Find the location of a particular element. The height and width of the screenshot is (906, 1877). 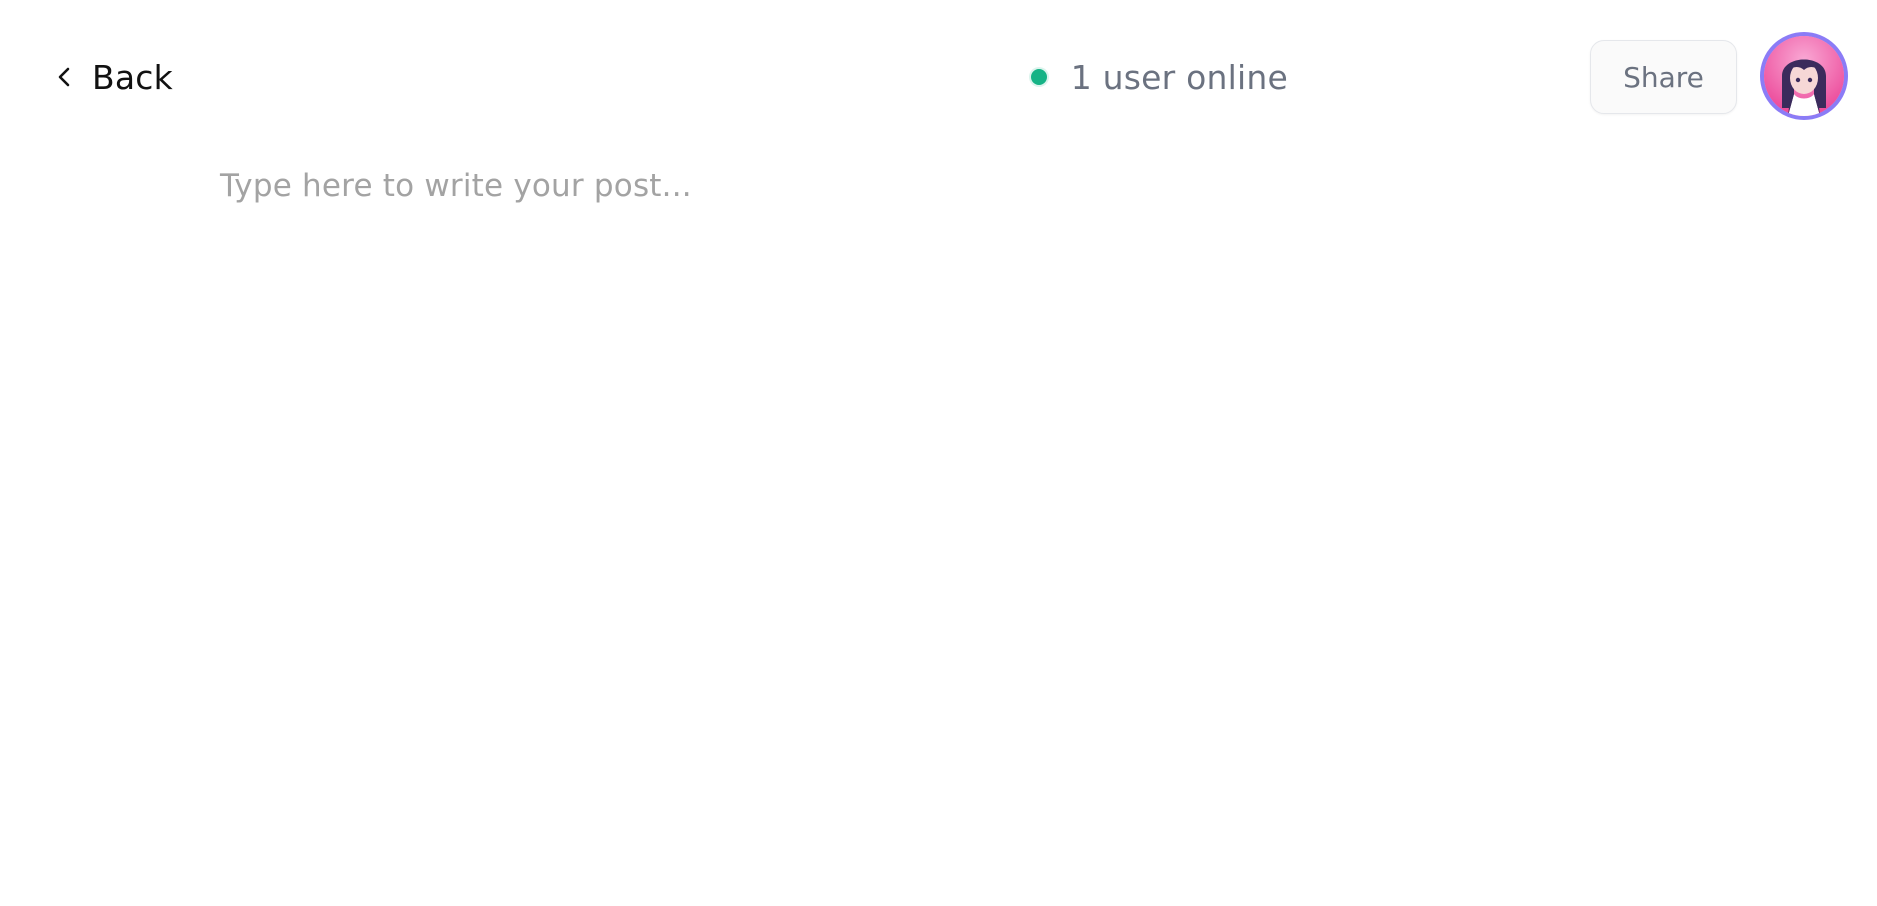

back-button: Back is located at coordinates (112, 77).